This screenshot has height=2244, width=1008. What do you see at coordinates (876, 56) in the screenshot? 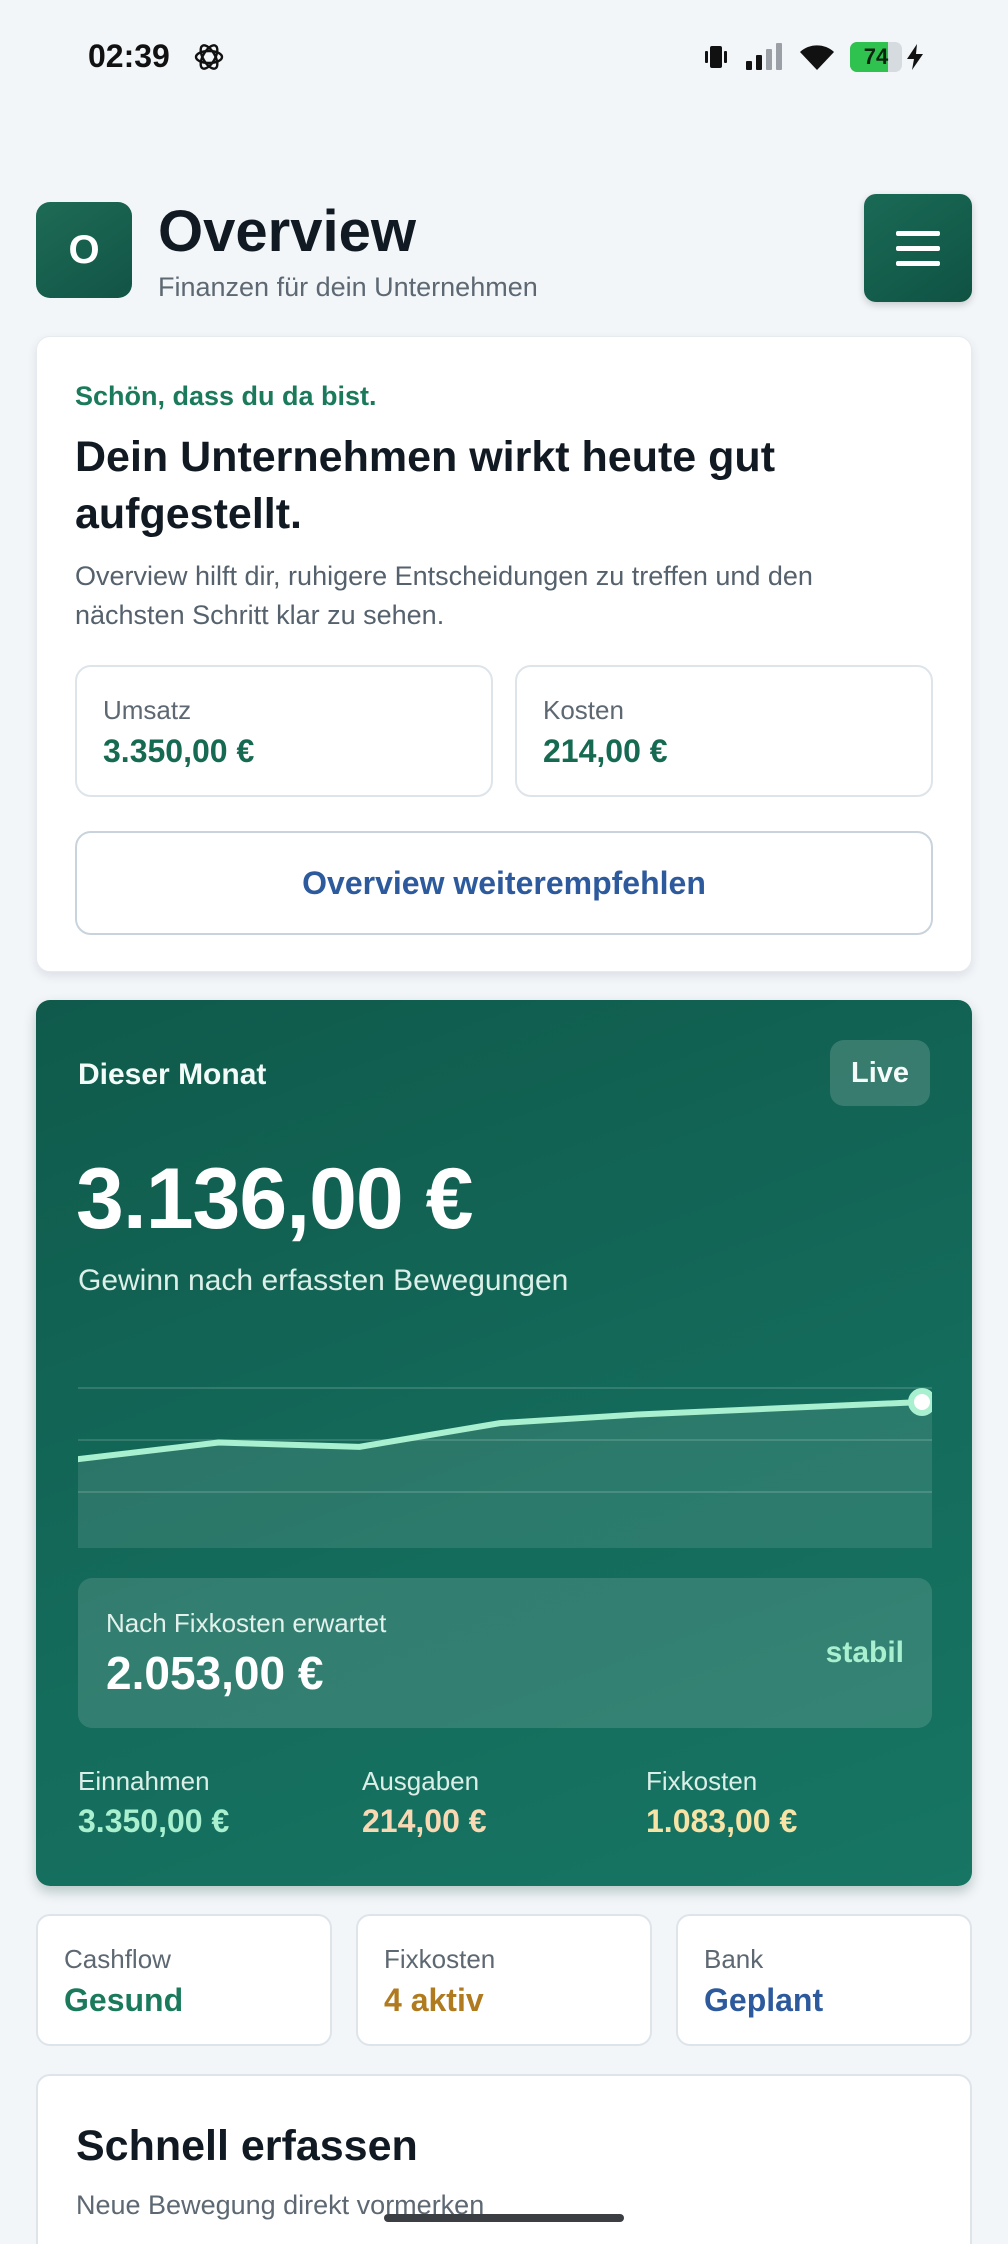
I see `battery-percent: 74` at bounding box center [876, 56].